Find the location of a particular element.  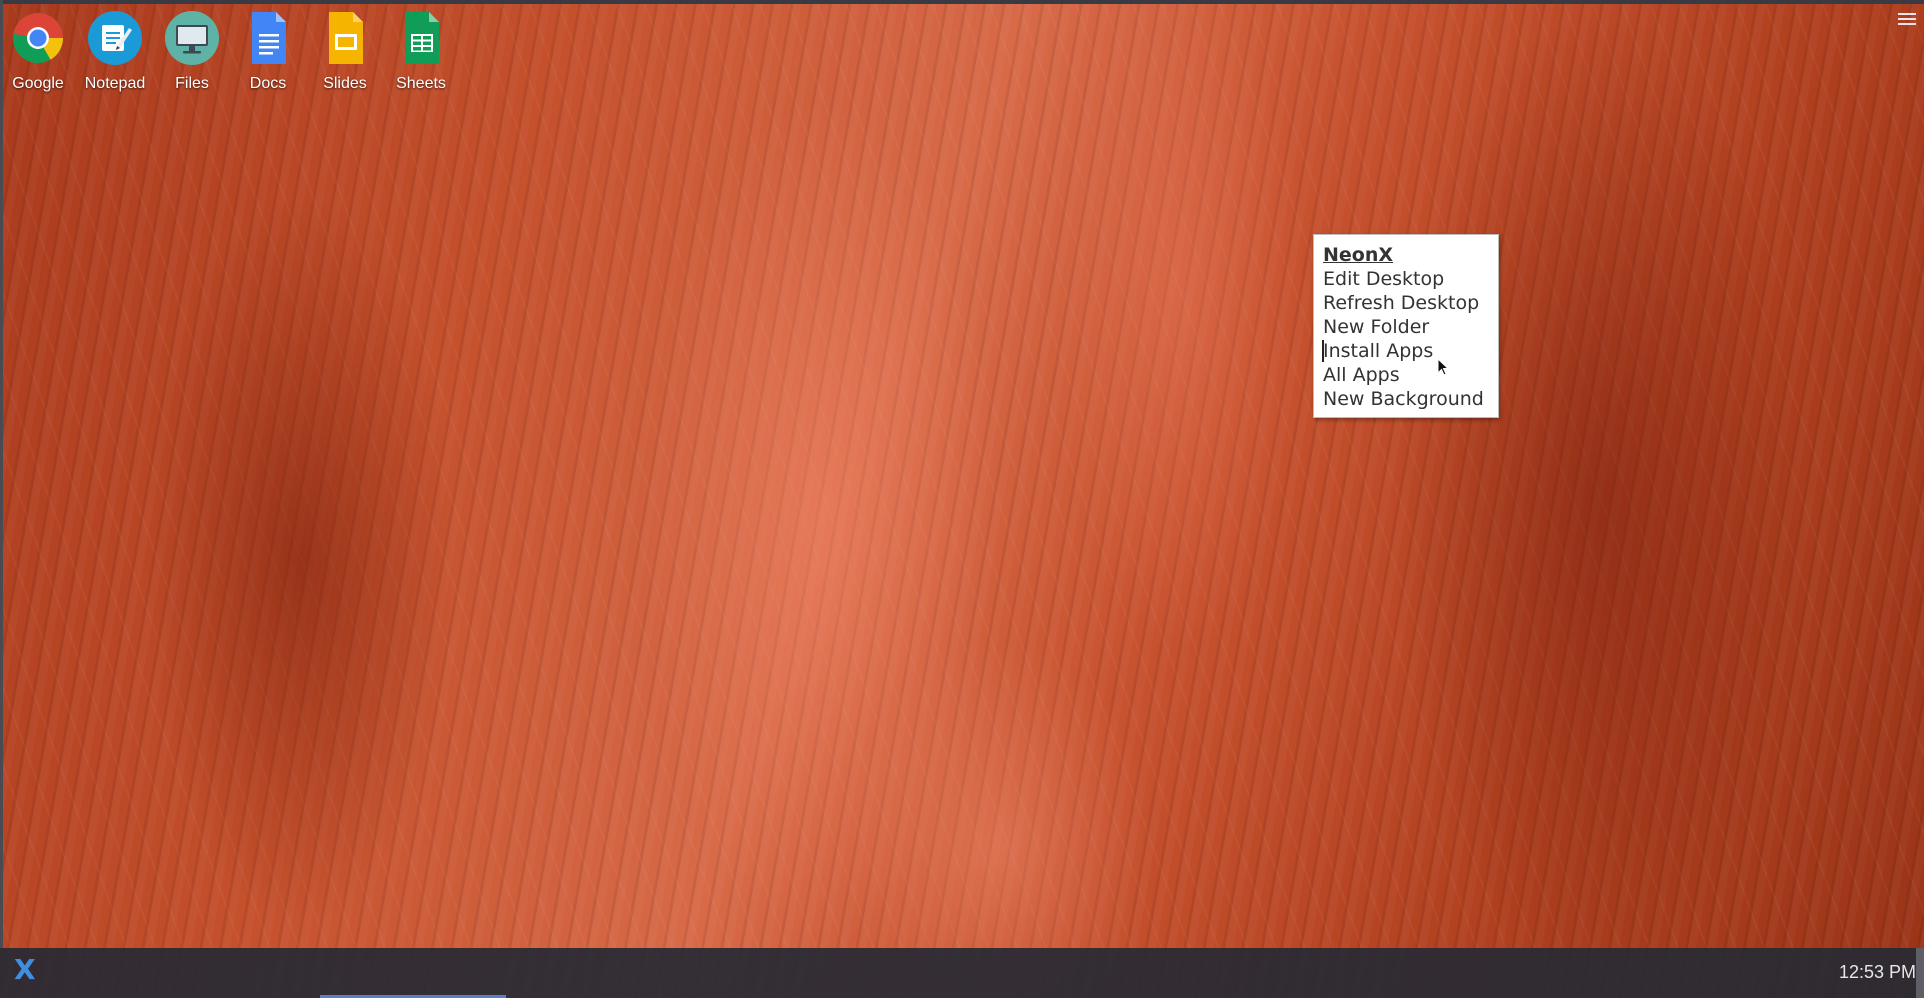

menu-item-edit-desktop: Edit Desktop is located at coordinates (1410, 279).